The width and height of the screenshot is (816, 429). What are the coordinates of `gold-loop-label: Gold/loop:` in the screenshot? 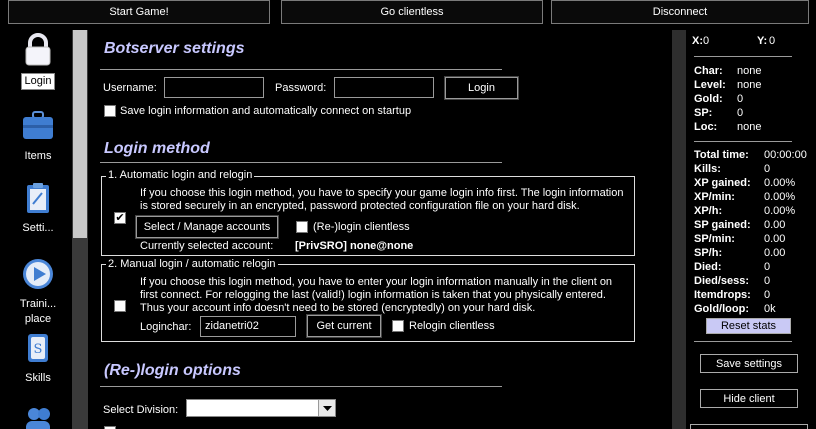 It's located at (721, 309).